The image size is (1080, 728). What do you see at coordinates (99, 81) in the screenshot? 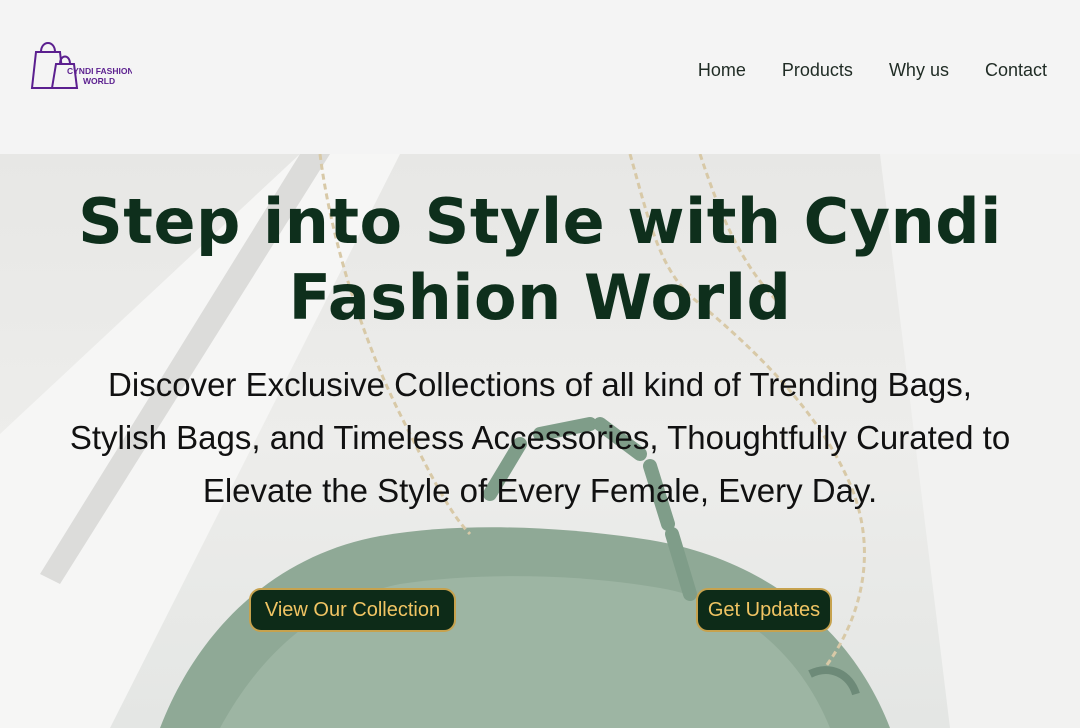
I see `logo-text-line2: WORLD` at bounding box center [99, 81].